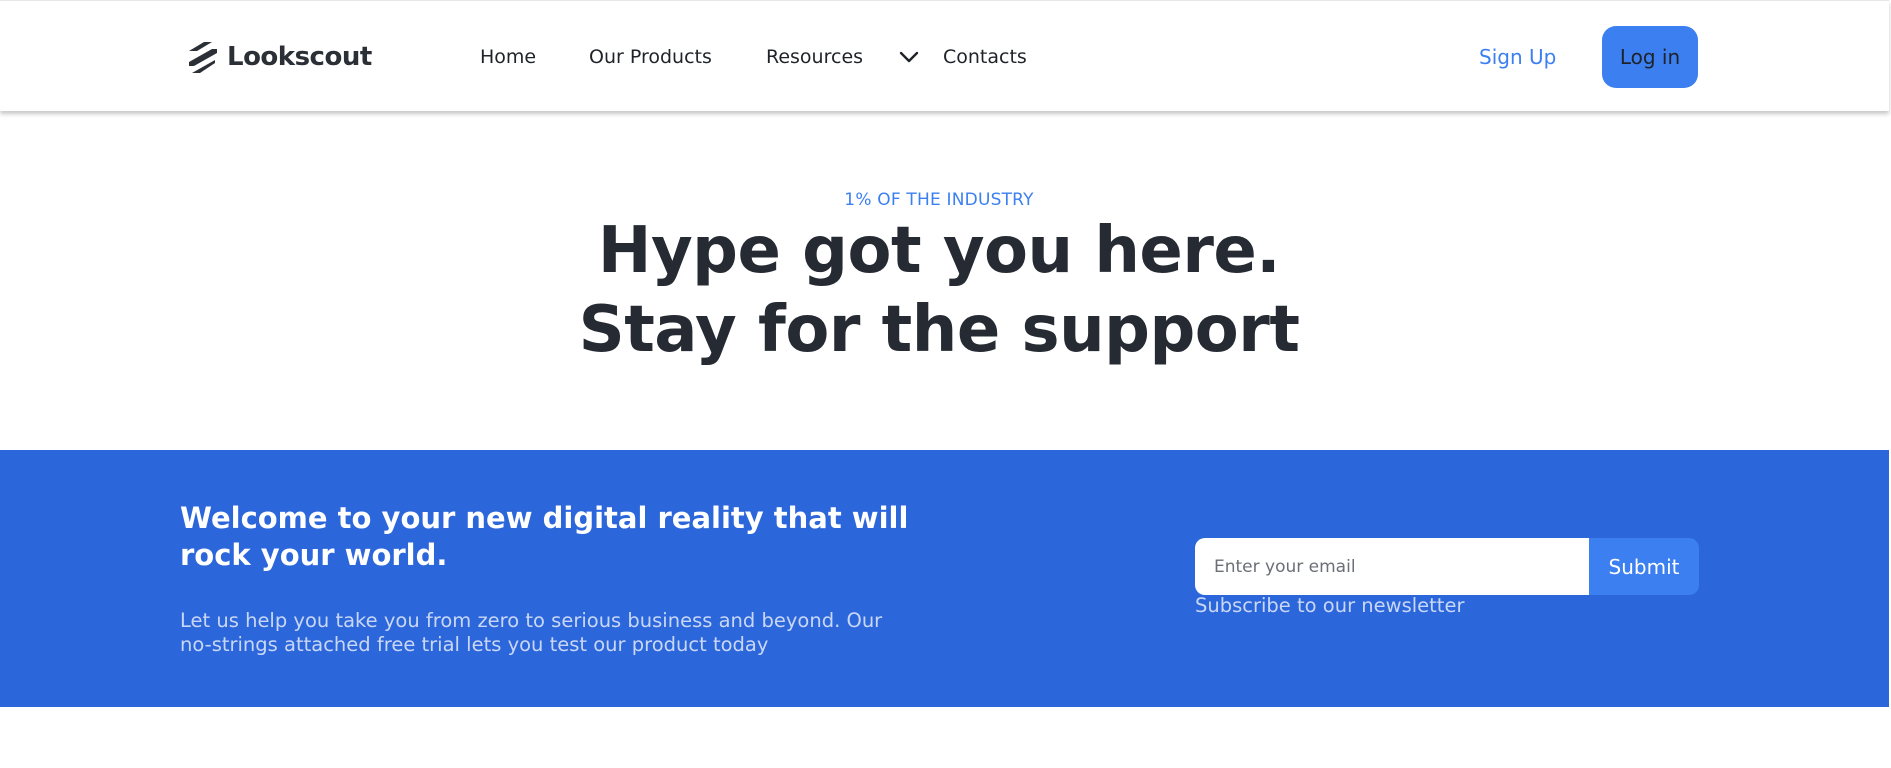 Image resolution: width=1891 pixels, height=768 pixels. Describe the element at coordinates (203, 57) in the screenshot. I see `logo-mark-icon` at that location.